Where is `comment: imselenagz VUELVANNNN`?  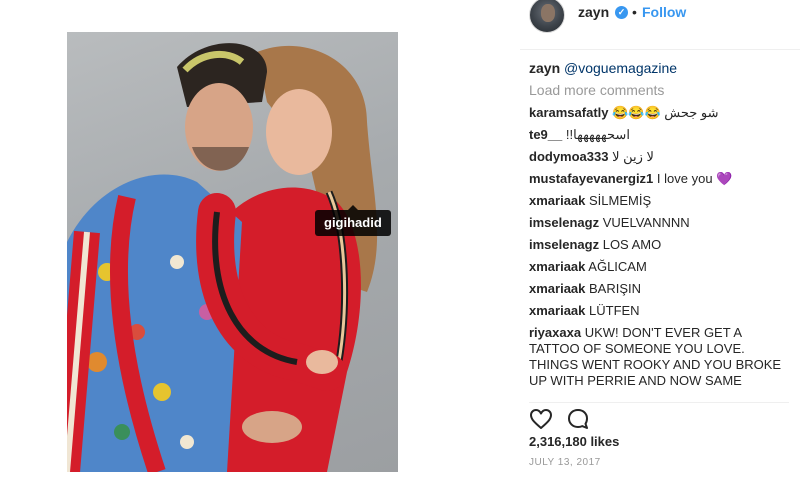 comment: imselenagz VUELVANNNN is located at coordinates (662, 223).